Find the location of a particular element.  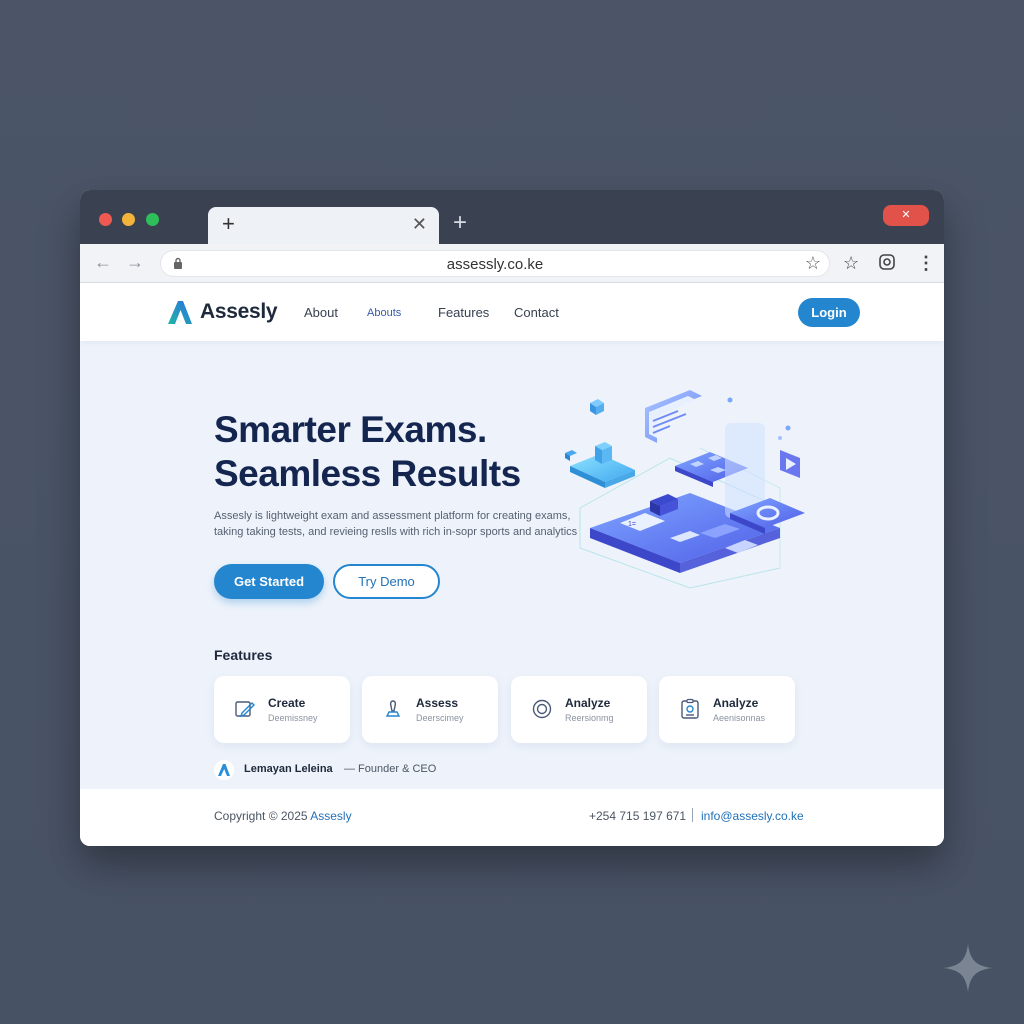

copyright-text: Copyright © 2025 Assesly is located at coordinates (283, 816).